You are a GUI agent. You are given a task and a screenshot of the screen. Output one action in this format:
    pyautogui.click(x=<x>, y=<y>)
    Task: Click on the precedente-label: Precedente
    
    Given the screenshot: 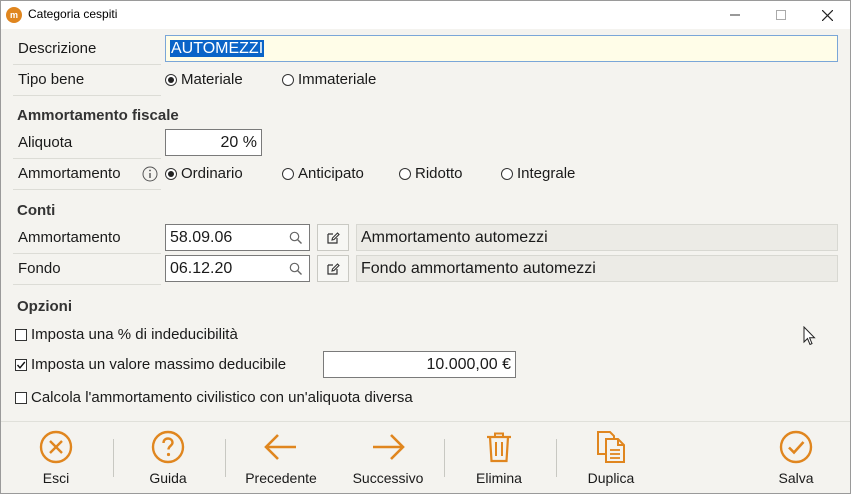 What is the action you would take?
    pyautogui.click(x=281, y=478)
    